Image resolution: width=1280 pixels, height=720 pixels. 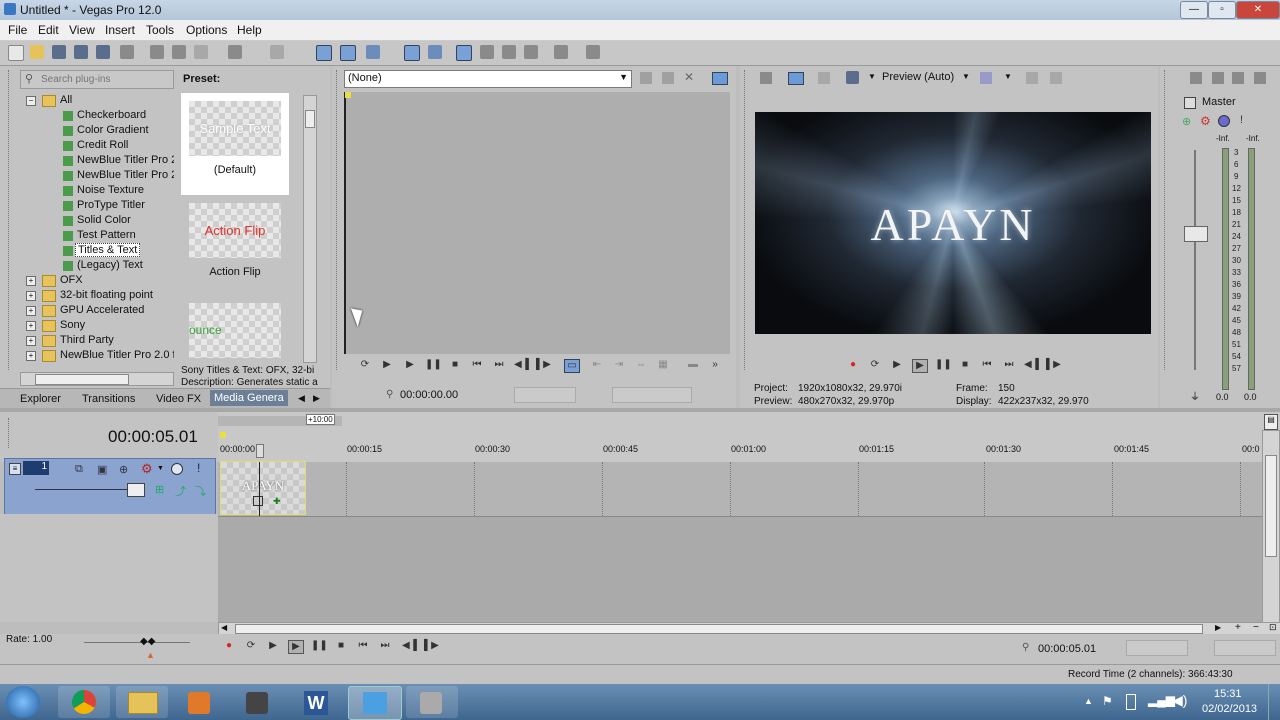 What do you see at coordinates (15, 469) in the screenshot?
I see `track-minimize-icon: ≡` at bounding box center [15, 469].